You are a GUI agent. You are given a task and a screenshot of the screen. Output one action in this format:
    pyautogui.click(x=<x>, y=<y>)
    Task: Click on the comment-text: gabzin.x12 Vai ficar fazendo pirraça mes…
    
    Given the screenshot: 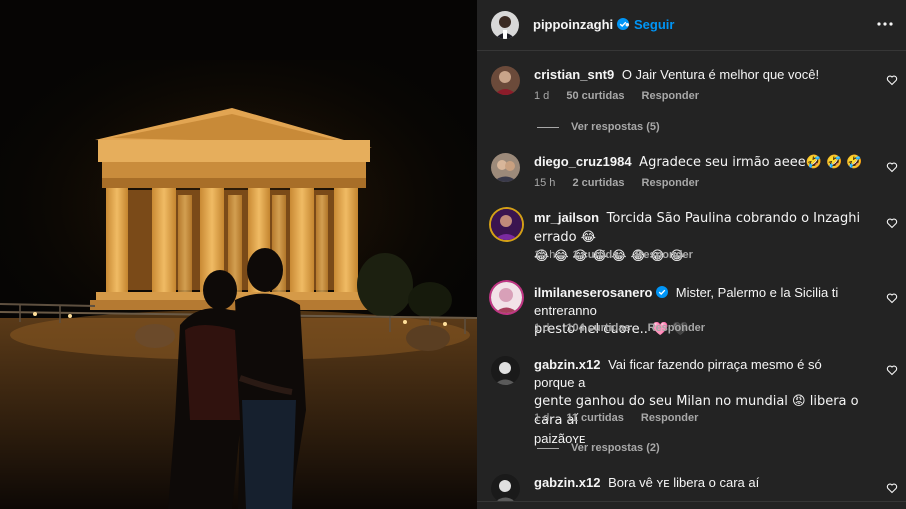 What is the action you would take?
    pyautogui.click(x=699, y=402)
    